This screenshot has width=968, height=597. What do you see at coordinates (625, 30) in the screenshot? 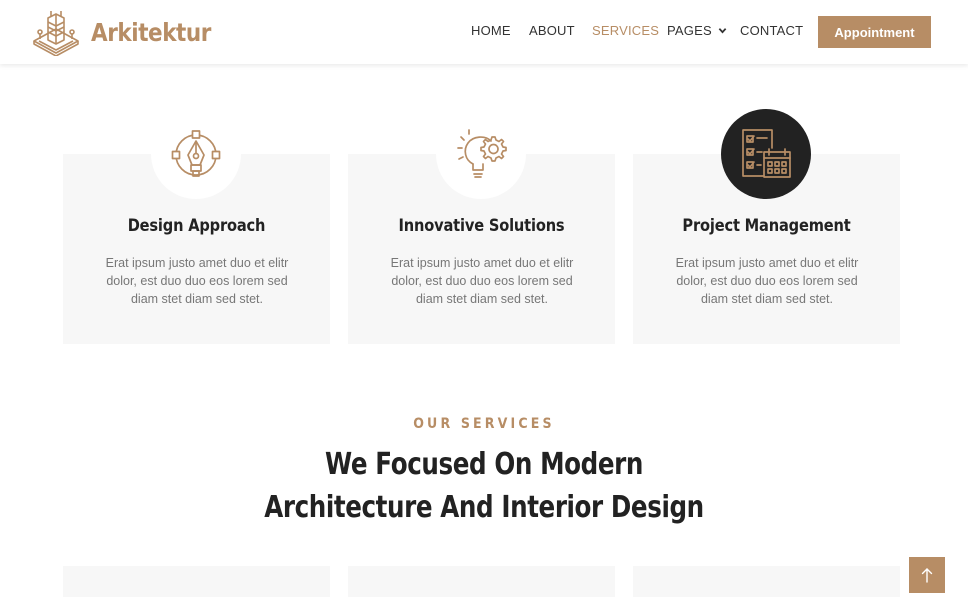
I see `nav-services: SERVICES` at bounding box center [625, 30].